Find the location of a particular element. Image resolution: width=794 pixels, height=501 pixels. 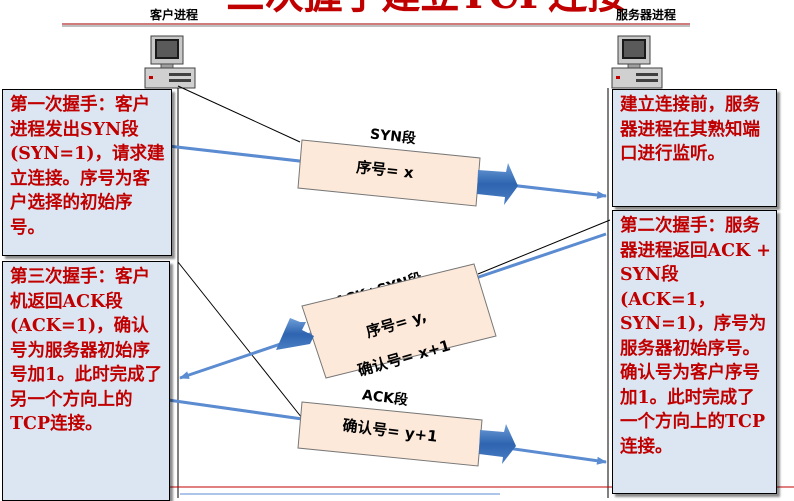

ack-segment: ACK段 确认号= y+1 is located at coordinates (406, 426).